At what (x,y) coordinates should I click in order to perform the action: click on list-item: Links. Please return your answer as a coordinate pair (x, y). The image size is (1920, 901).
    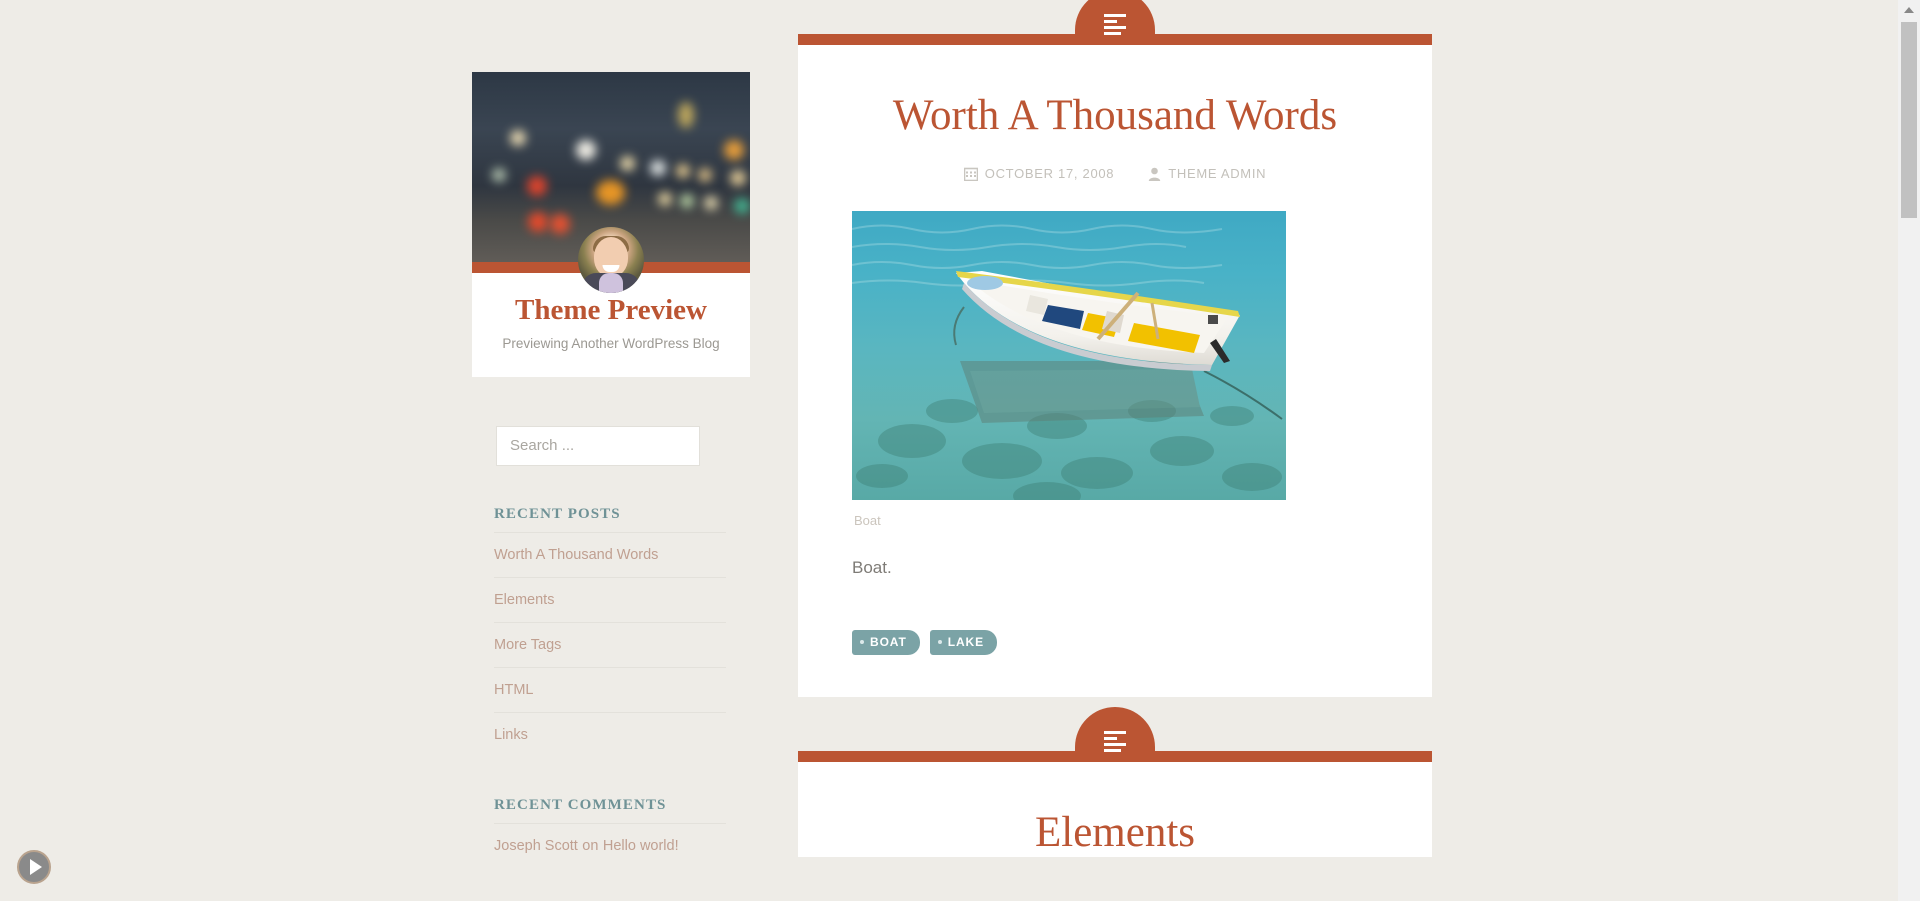
    Looking at the image, I should click on (610, 734).